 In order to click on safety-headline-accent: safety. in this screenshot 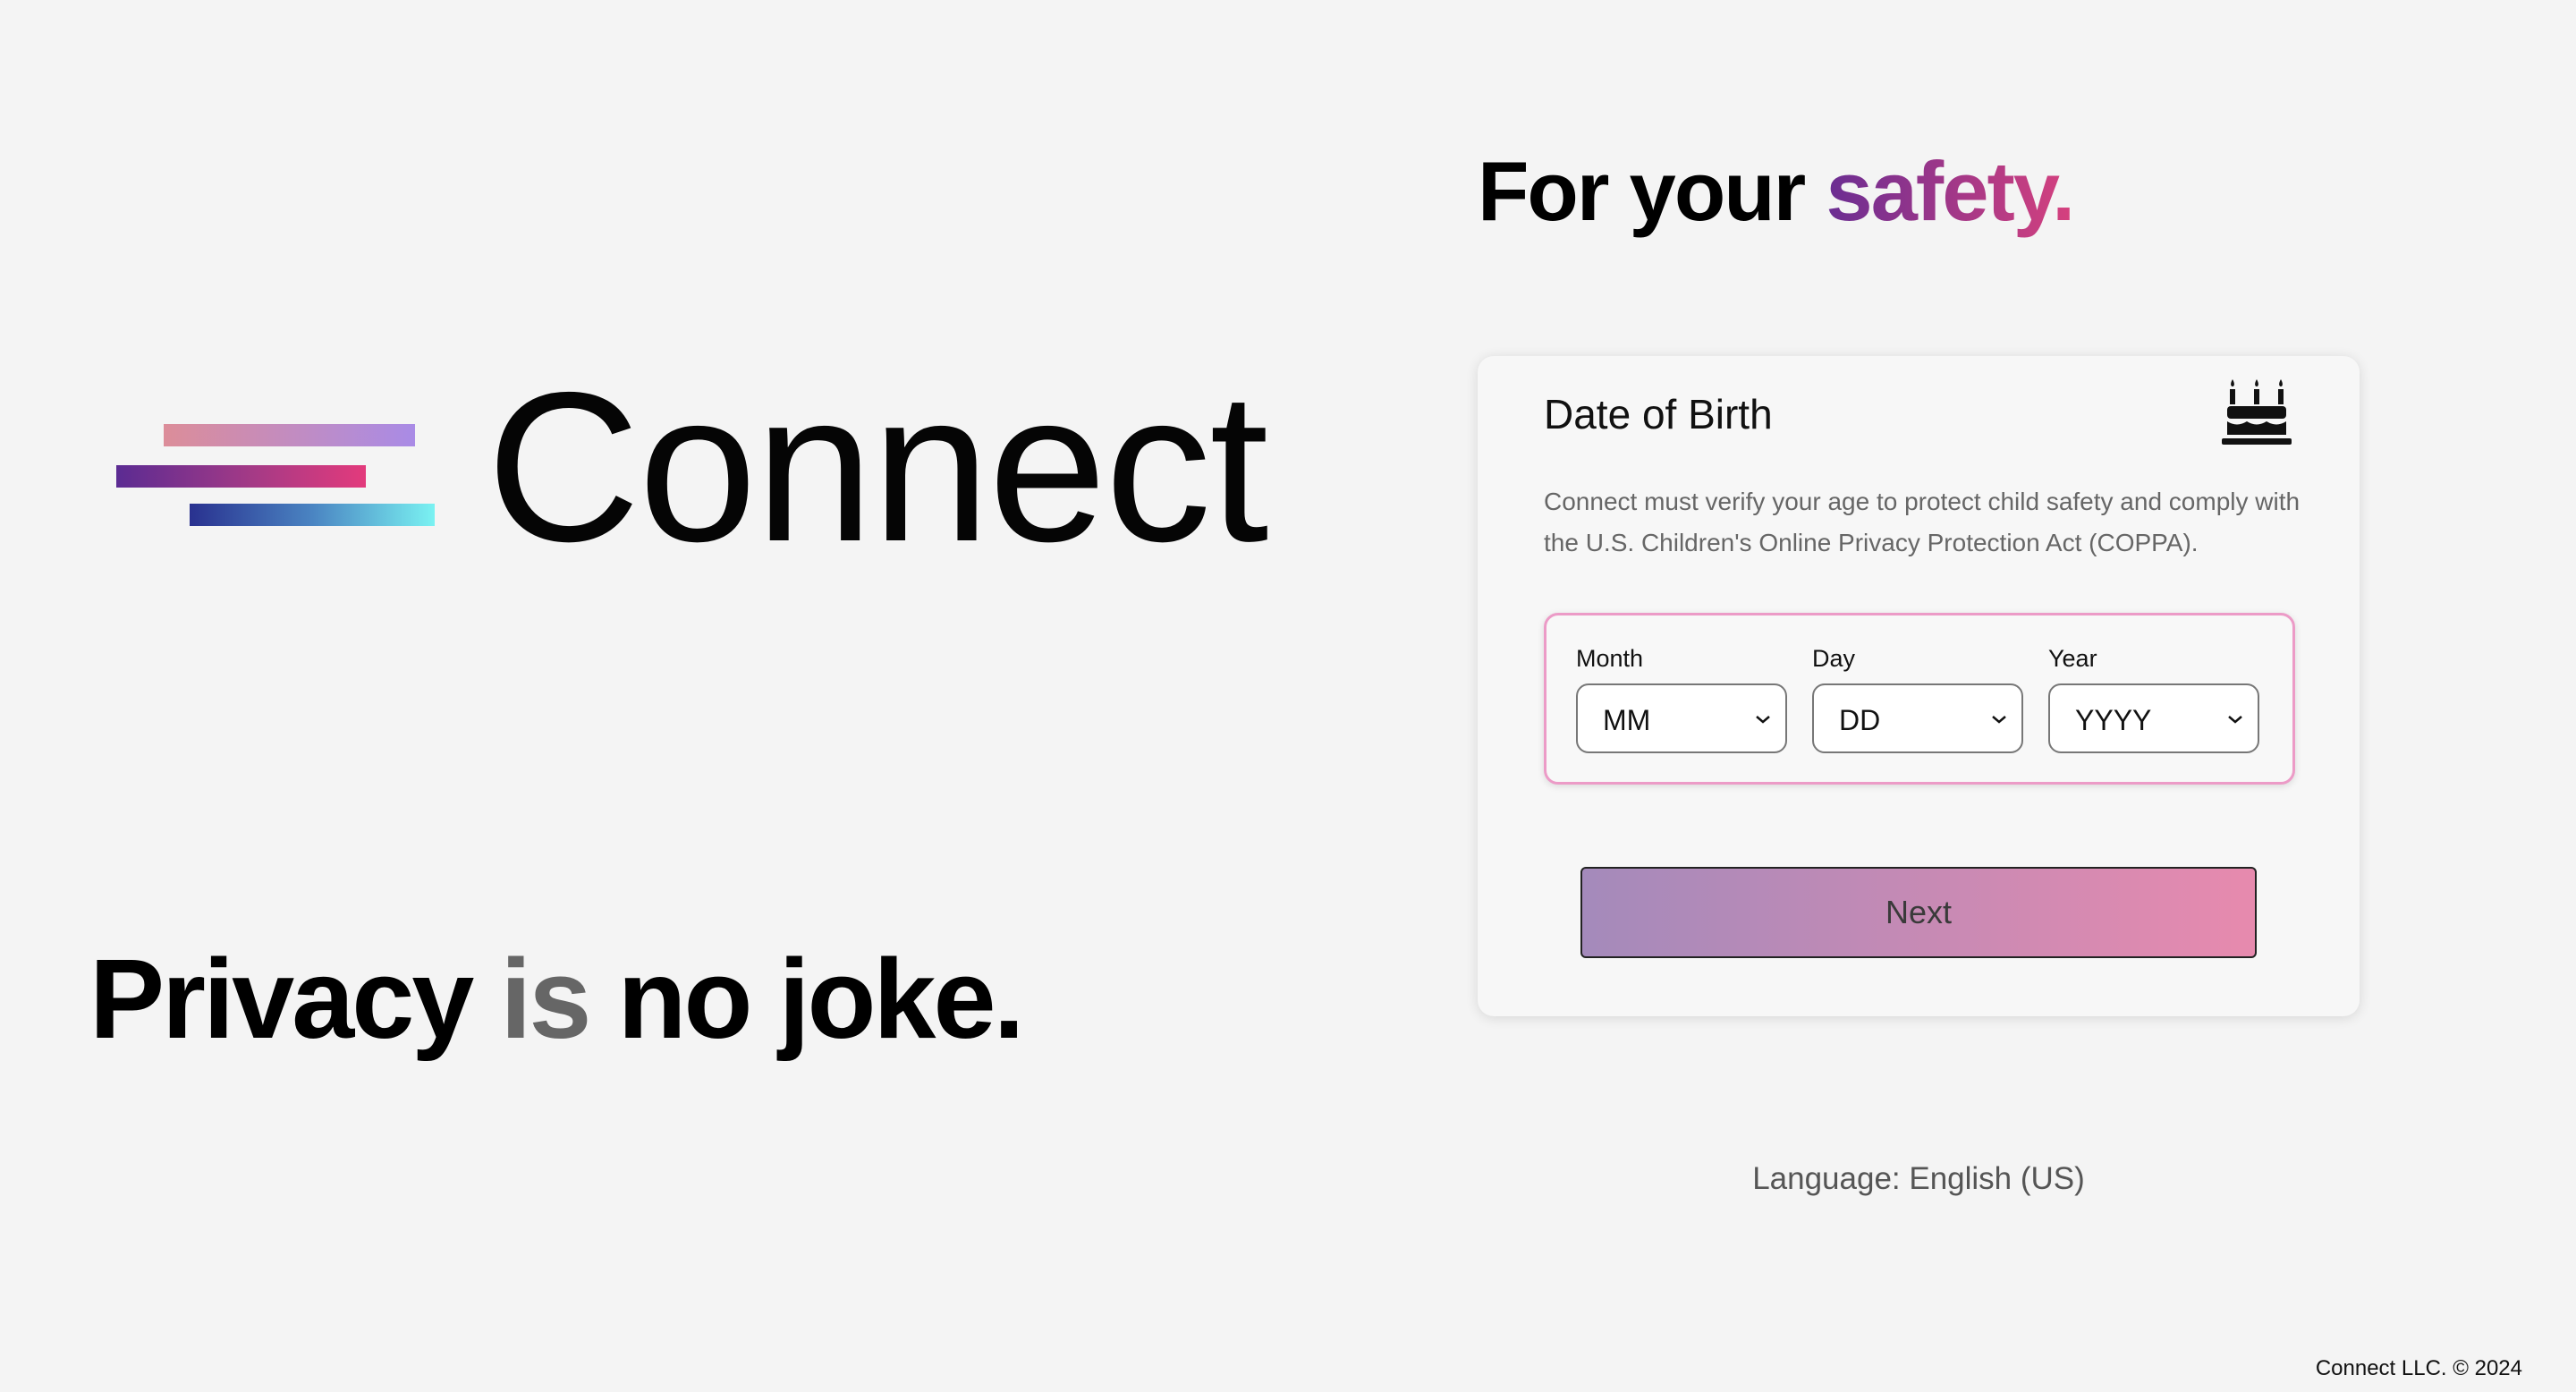, I will do `click(1950, 191)`.